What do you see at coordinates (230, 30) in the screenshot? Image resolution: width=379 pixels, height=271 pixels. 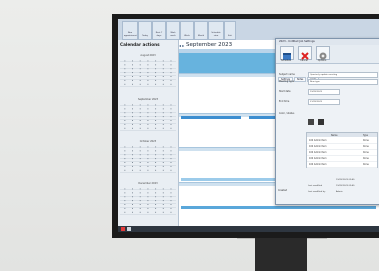 I see `ribbon-button-exit: Exit` at bounding box center [230, 30].